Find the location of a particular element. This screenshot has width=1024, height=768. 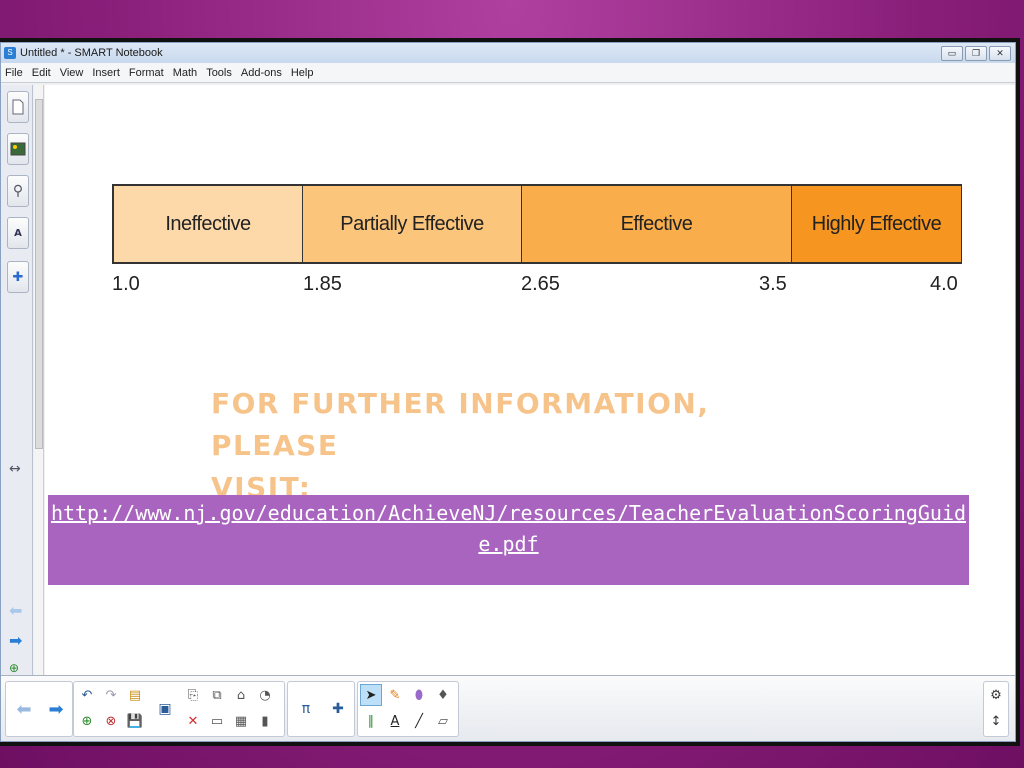

tick-label: 1.0 is located at coordinates (126, 284).